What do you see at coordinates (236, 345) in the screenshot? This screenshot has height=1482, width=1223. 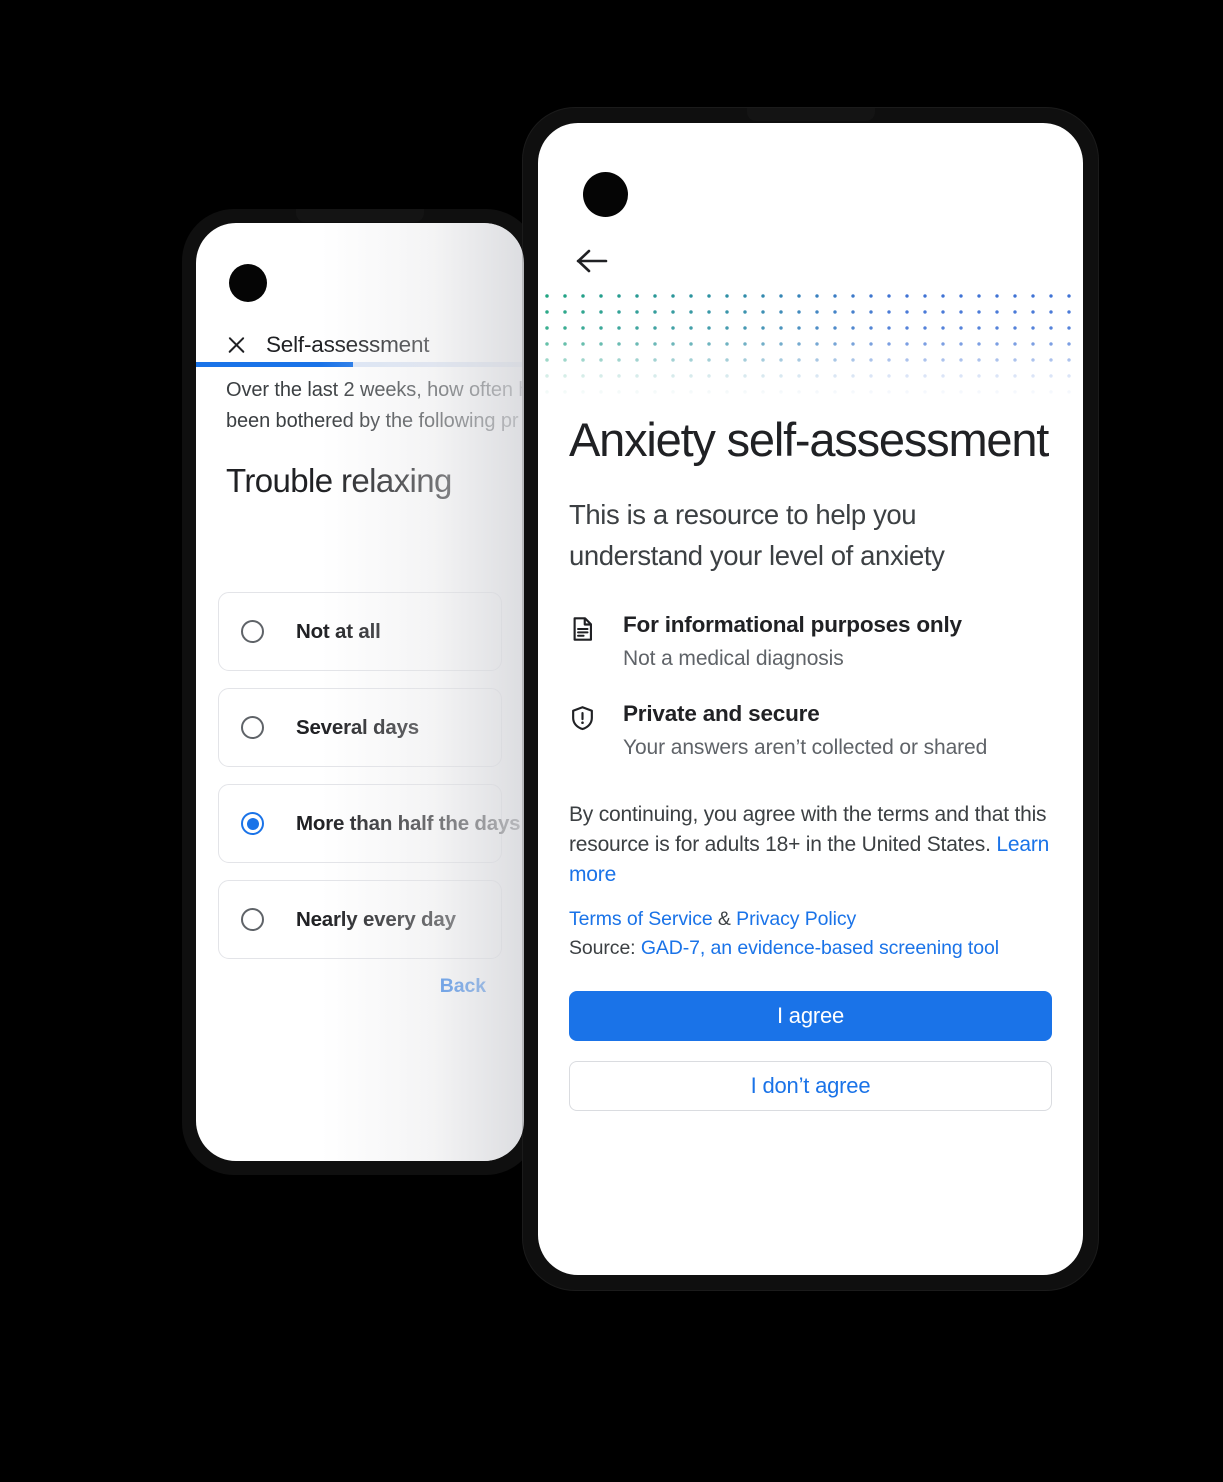 I see `close-icon` at bounding box center [236, 345].